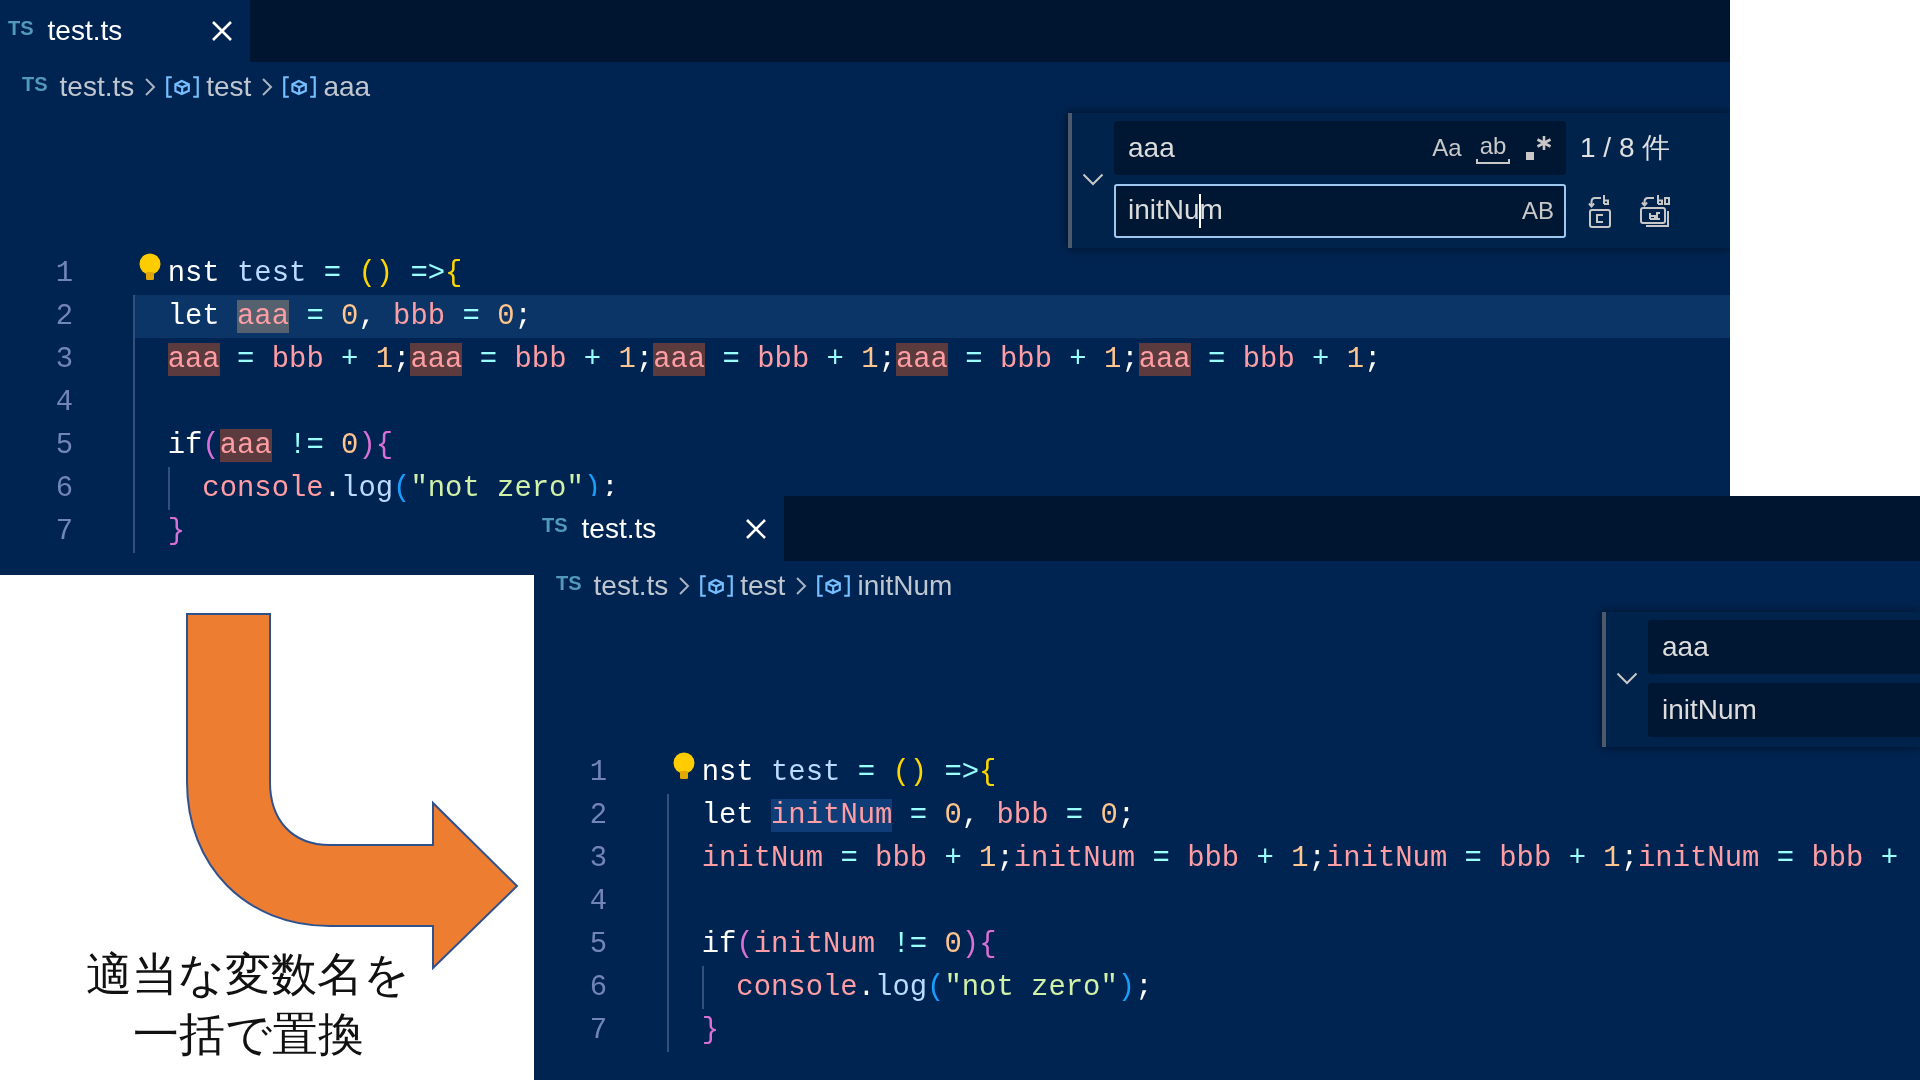 The width and height of the screenshot is (1920, 1080). What do you see at coordinates (1539, 148) in the screenshot?
I see `regex-icon` at bounding box center [1539, 148].